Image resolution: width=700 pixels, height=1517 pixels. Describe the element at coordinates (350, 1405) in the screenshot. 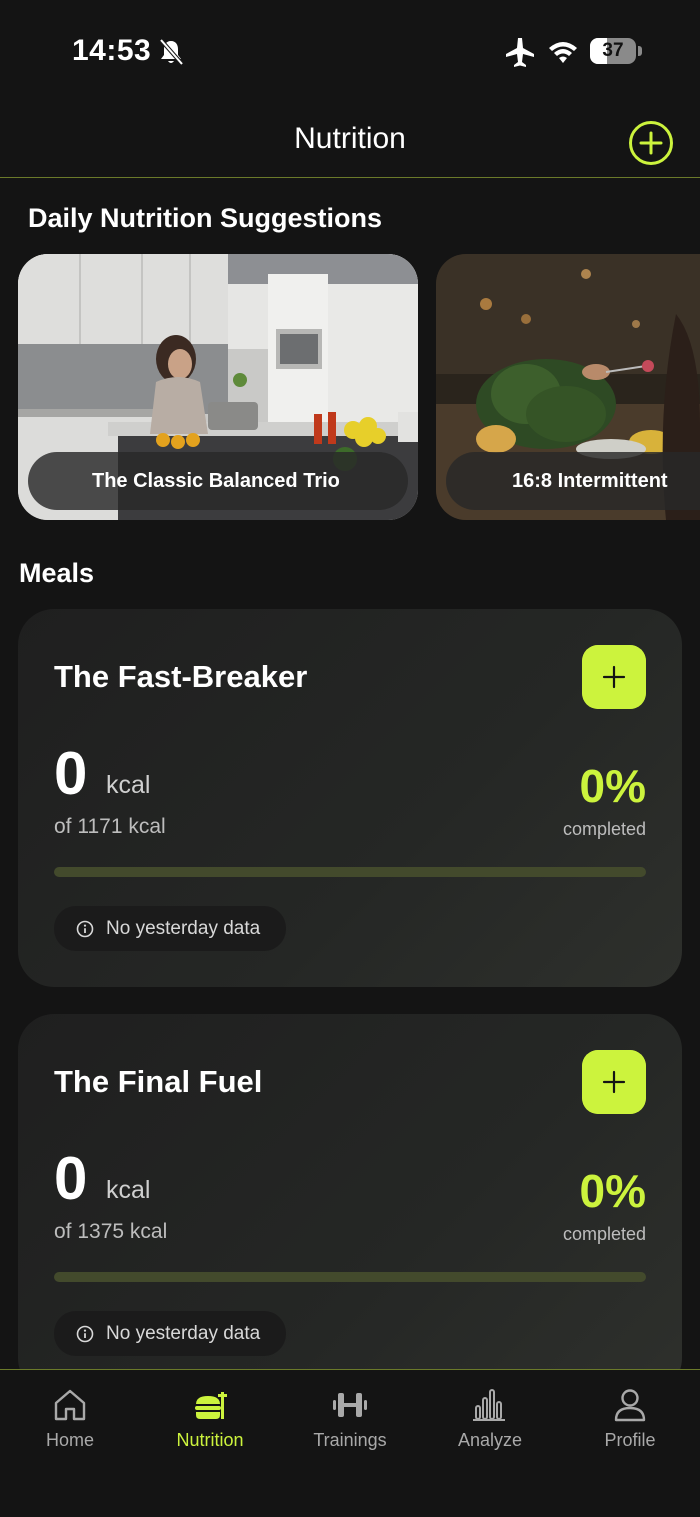

I see `dumbbell-icon` at that location.